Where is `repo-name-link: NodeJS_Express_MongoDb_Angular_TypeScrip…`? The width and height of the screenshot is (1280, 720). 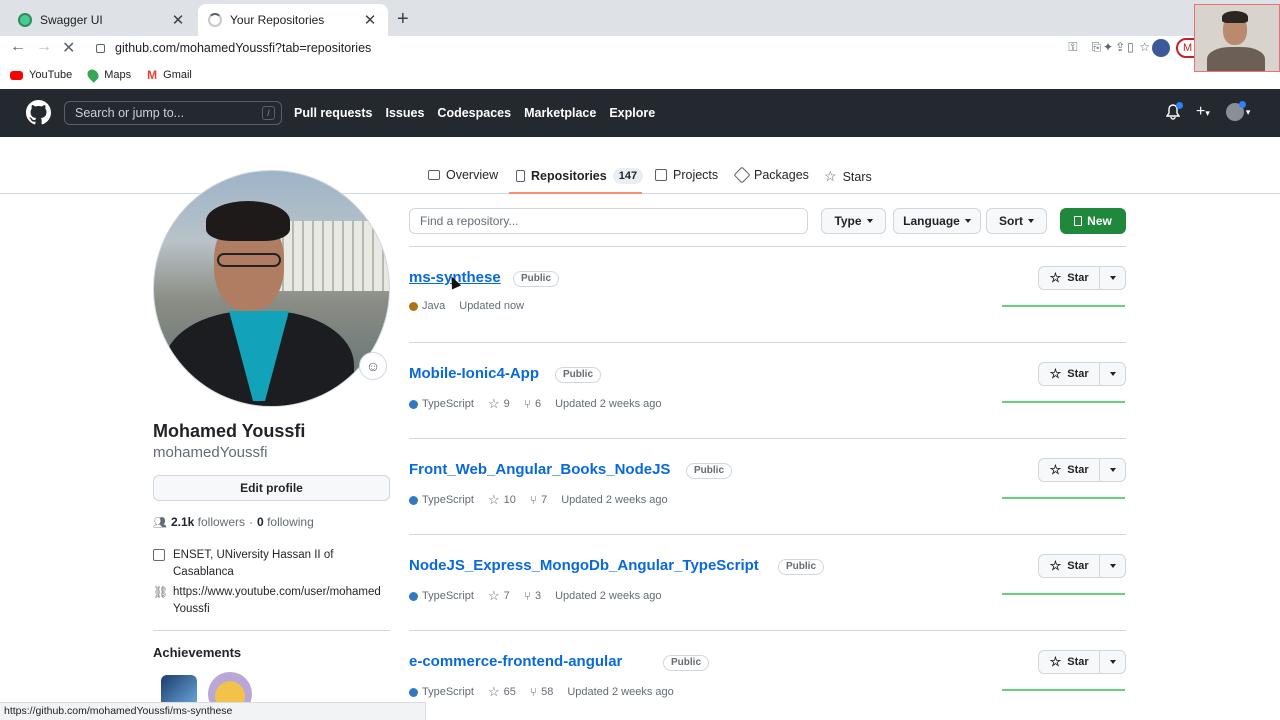
repo-name-link: NodeJS_Express_MongoDb_Angular_TypeScrip… is located at coordinates (584, 565).